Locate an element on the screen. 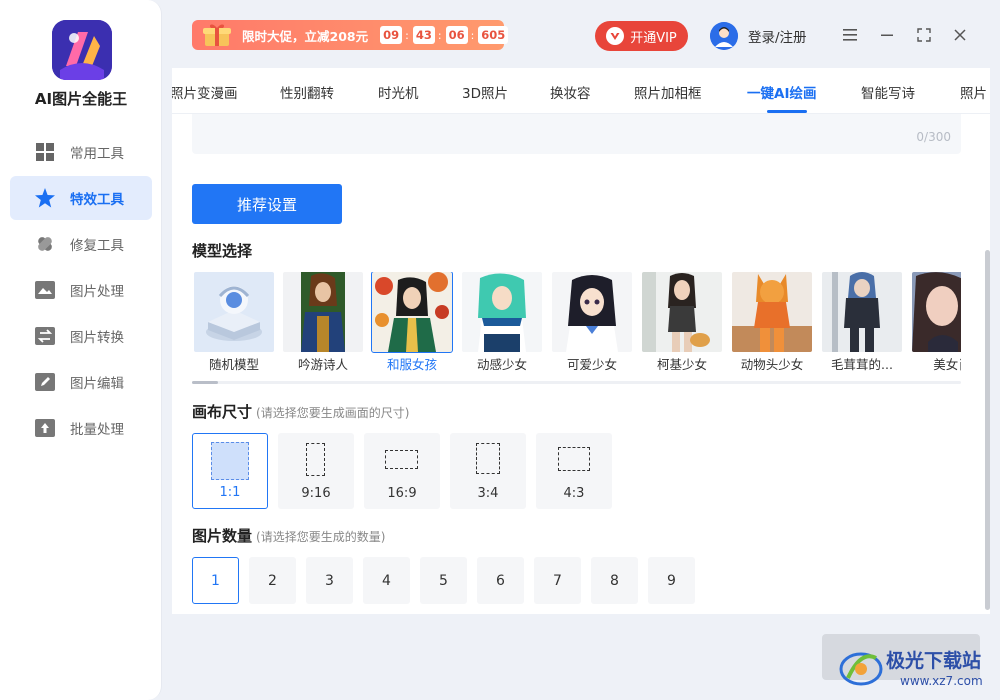  sidebar-item-label: 图片处理 is located at coordinates (97, 292).